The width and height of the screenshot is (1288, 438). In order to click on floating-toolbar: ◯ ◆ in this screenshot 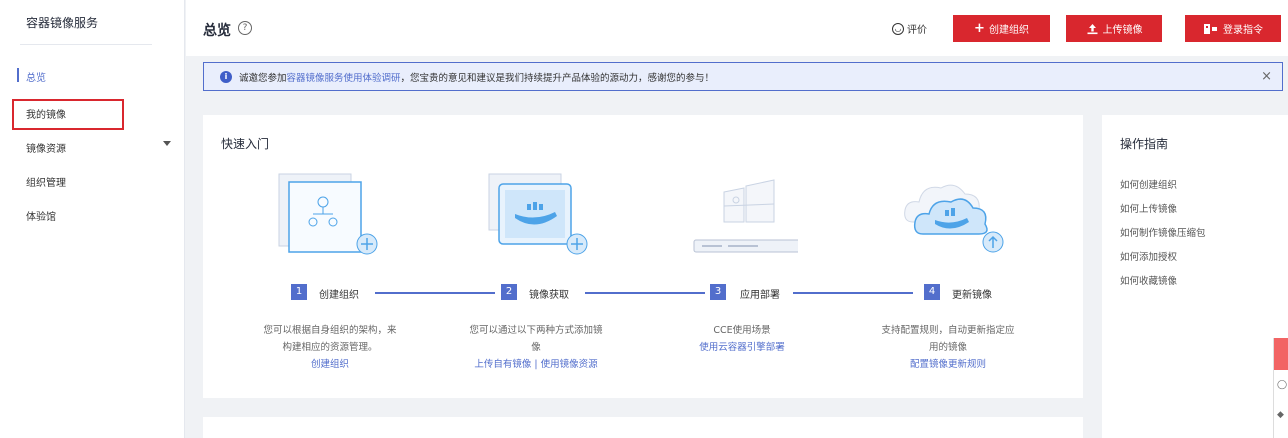, I will do `click(1280, 388)`.